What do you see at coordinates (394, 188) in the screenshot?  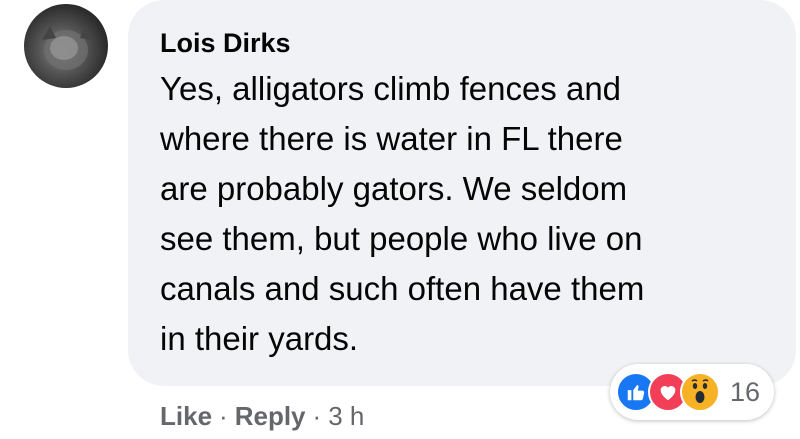 I see `comment-line: are probably gators. We seldom` at bounding box center [394, 188].